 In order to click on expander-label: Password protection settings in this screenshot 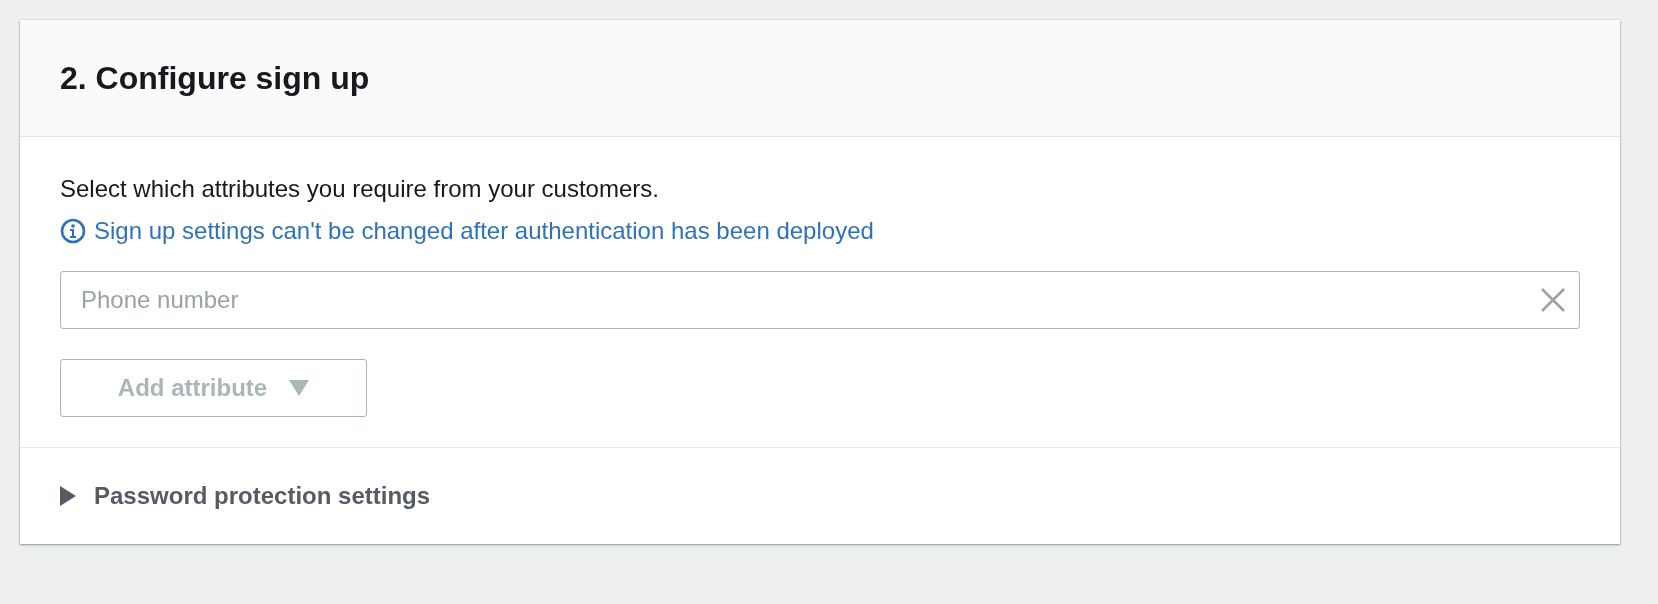, I will do `click(262, 496)`.